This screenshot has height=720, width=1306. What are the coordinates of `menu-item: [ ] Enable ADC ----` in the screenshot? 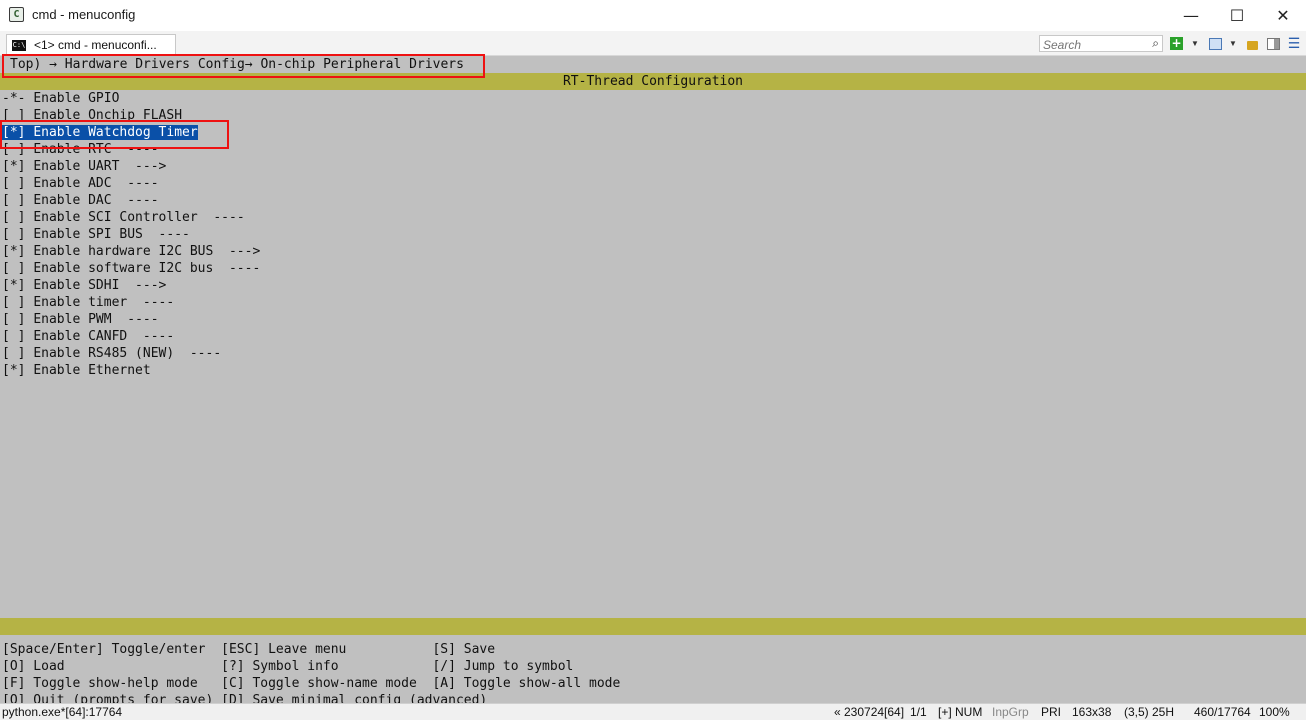 It's located at (80, 183).